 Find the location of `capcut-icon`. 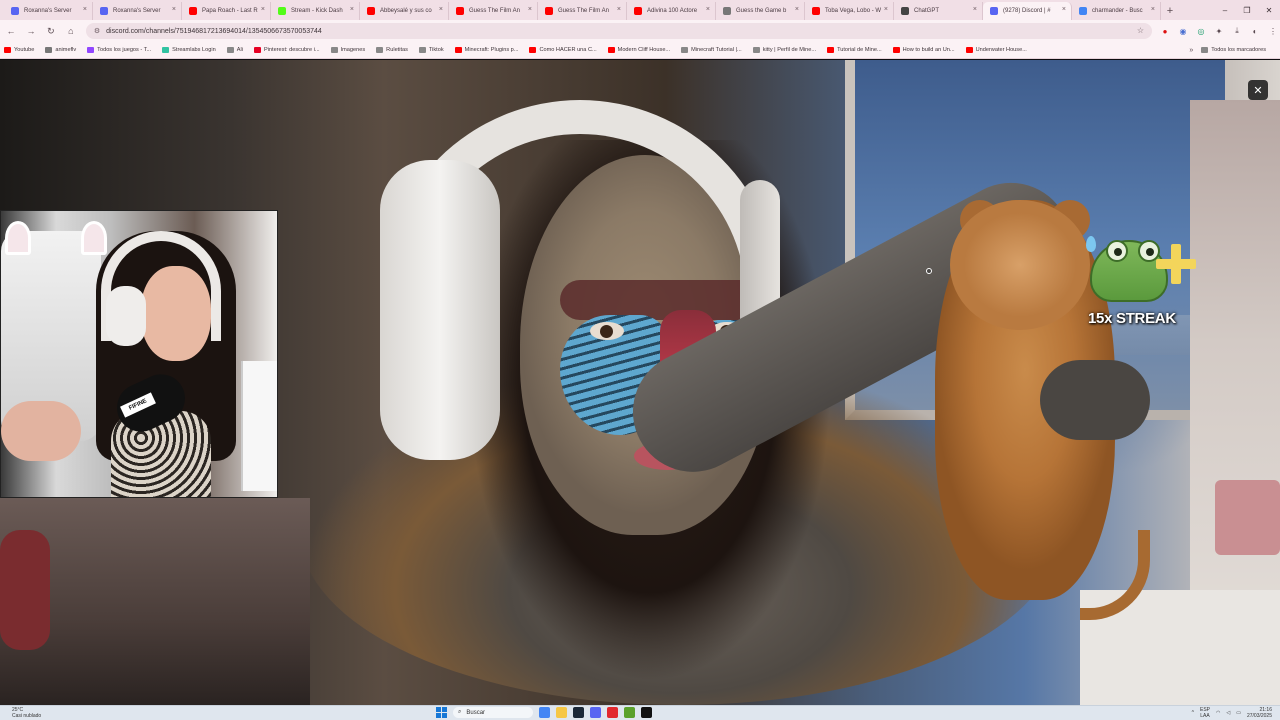

capcut-icon is located at coordinates (646, 712).